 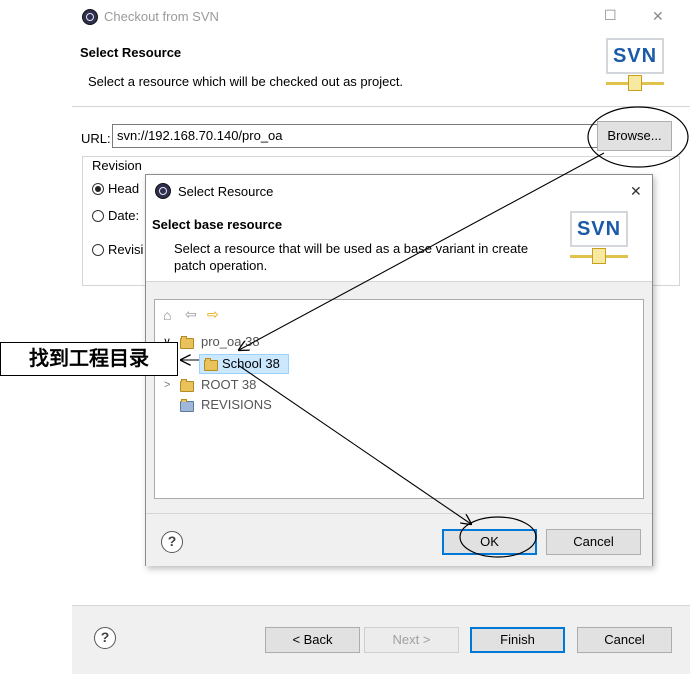 I want to click on ok-highlight-circle, so click(x=498, y=537).